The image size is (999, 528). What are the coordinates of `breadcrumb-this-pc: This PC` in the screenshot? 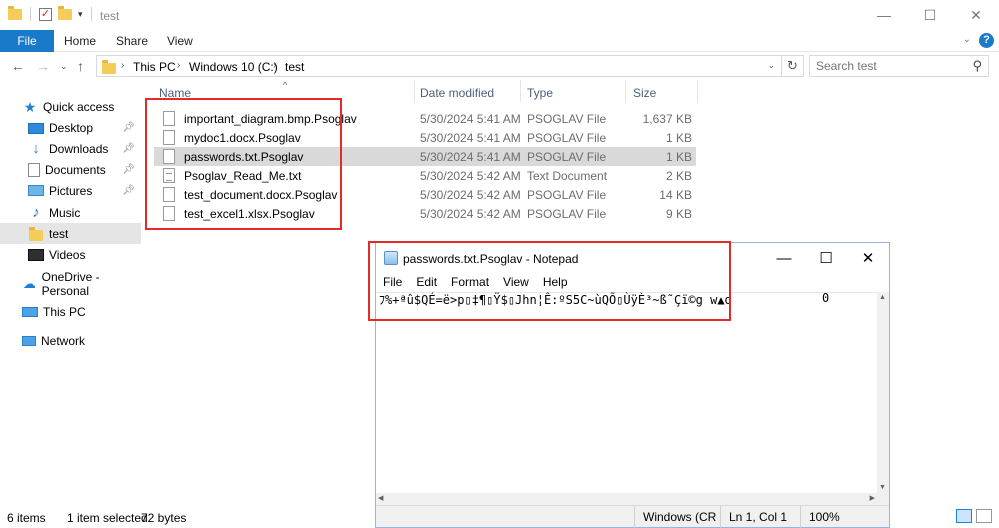 It's located at (154, 67).